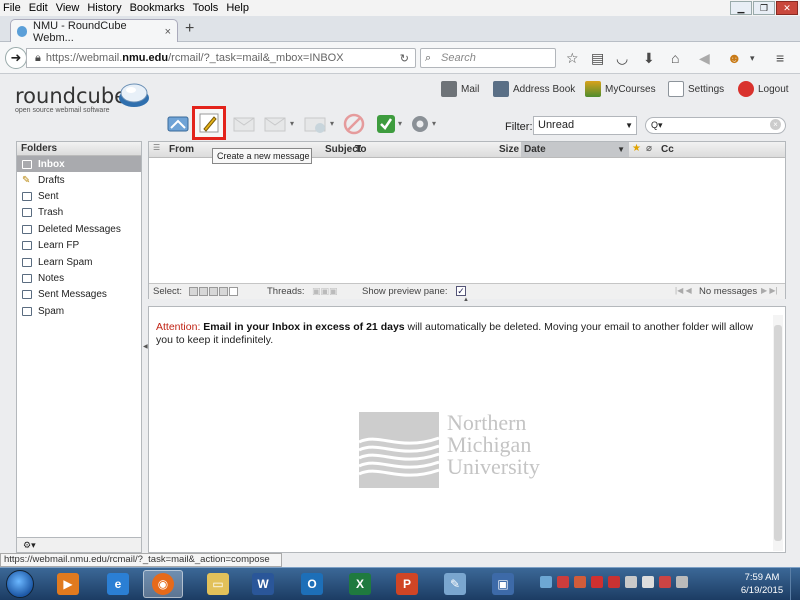 This screenshot has width=800, height=600. Describe the element at coordinates (79, 262) in the screenshot. I see `folder-learn-spam: Learn Spam` at that location.